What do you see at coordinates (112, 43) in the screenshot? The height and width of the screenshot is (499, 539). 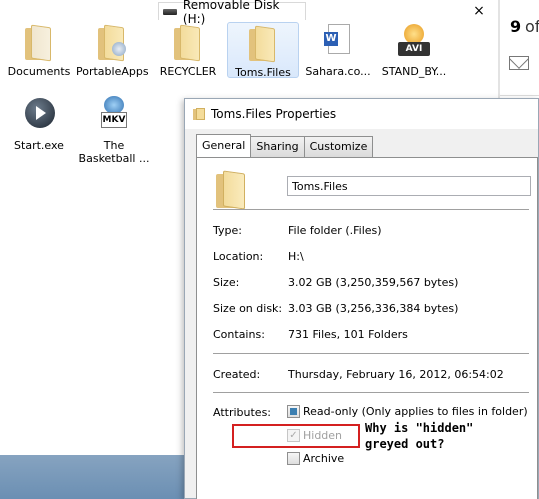 I see `folder-gear-icon` at bounding box center [112, 43].